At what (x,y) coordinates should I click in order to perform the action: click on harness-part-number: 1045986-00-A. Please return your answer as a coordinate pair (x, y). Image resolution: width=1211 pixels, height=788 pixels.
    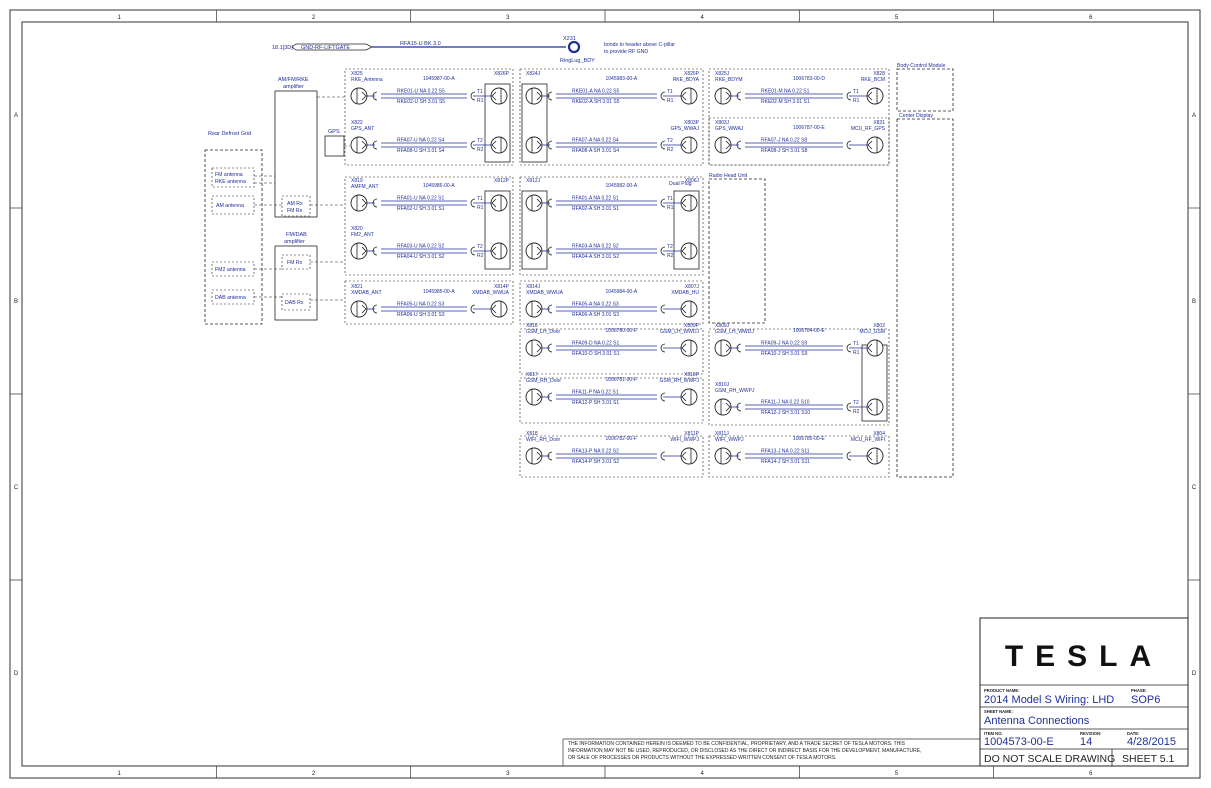
    Looking at the image, I should click on (439, 186).